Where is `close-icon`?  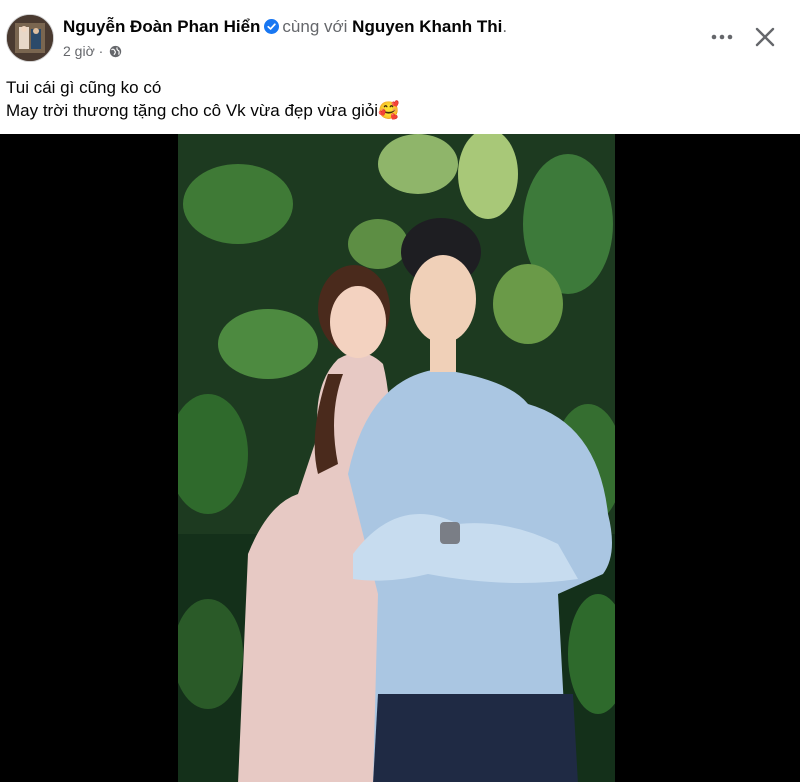
close-icon is located at coordinates (765, 37).